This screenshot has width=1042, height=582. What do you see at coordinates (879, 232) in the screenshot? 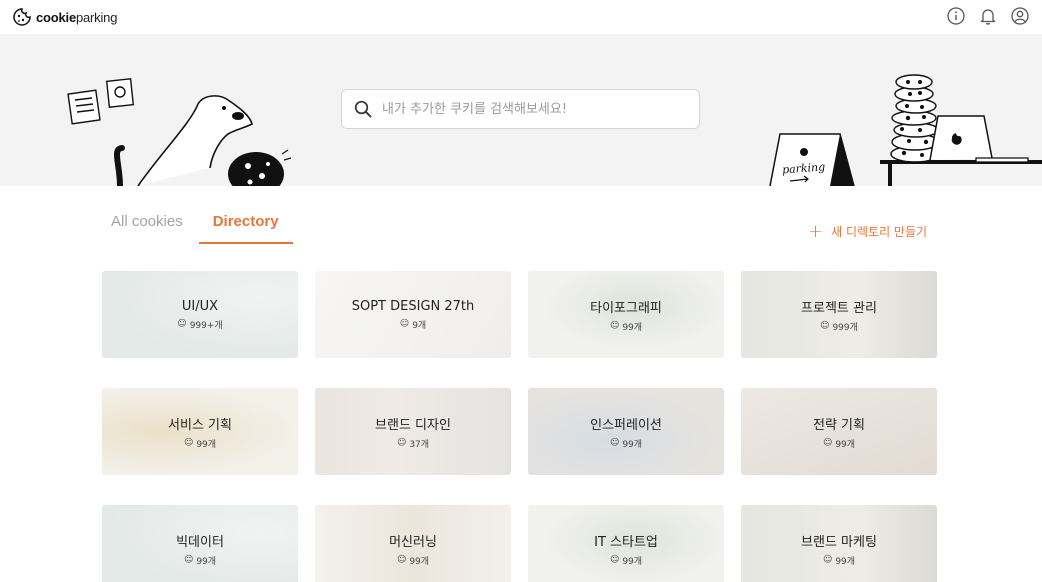
I see `new-directory-label: 새 디렉토리 만들기` at bounding box center [879, 232].